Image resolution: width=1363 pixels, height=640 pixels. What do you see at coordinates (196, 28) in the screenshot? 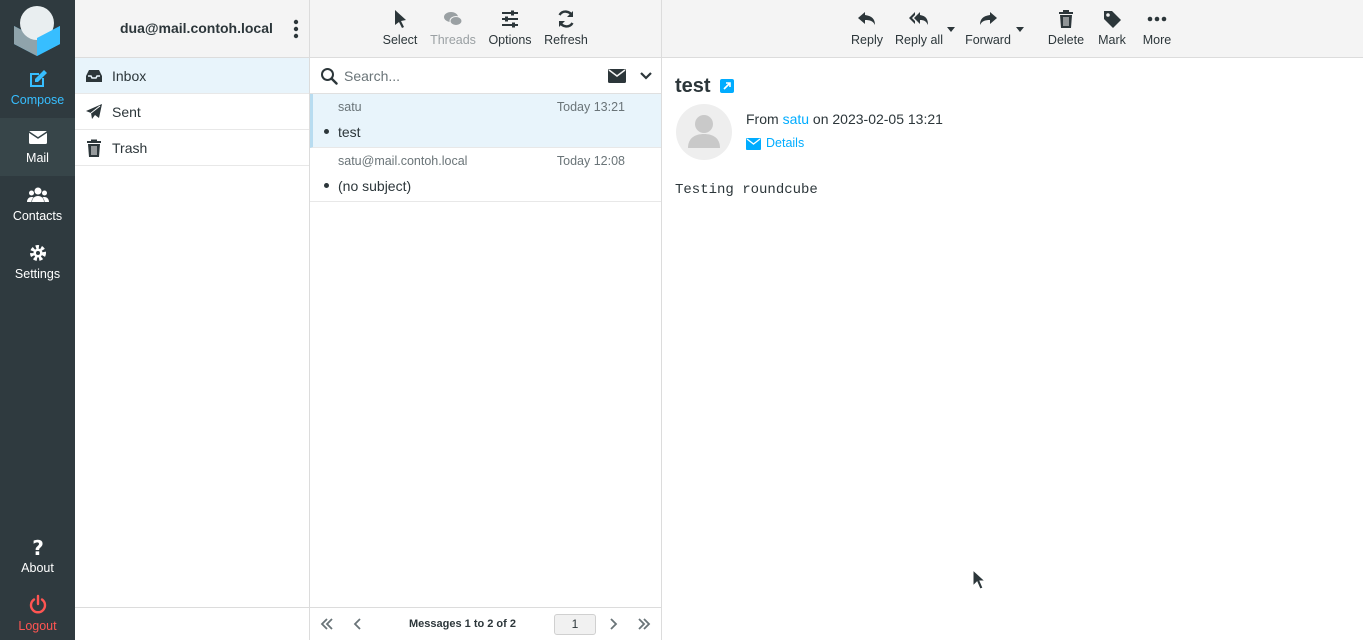
I see `account-name: dua@mail.contoh.local` at bounding box center [196, 28].